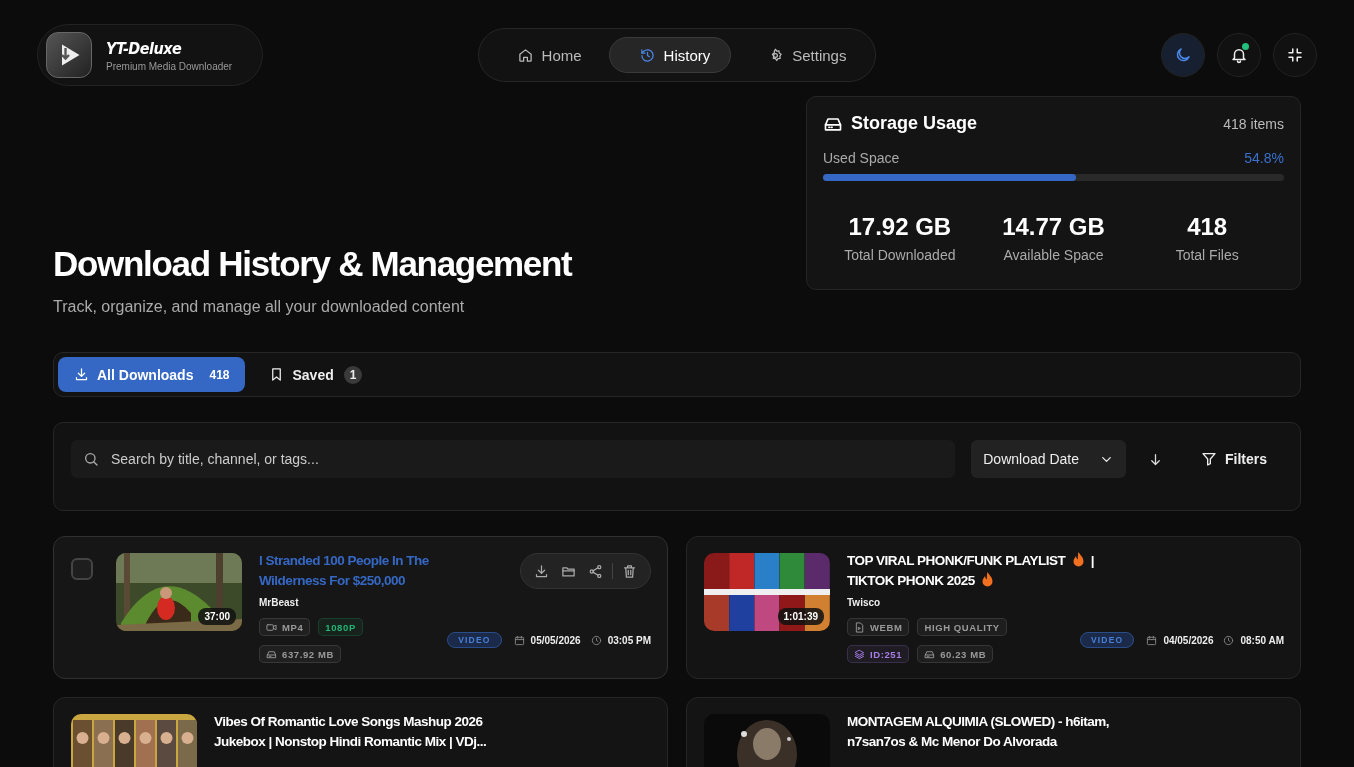 Image resolution: width=1354 pixels, height=767 pixels. Describe the element at coordinates (1253, 123) in the screenshot. I see `item-count: 418 items` at that location.